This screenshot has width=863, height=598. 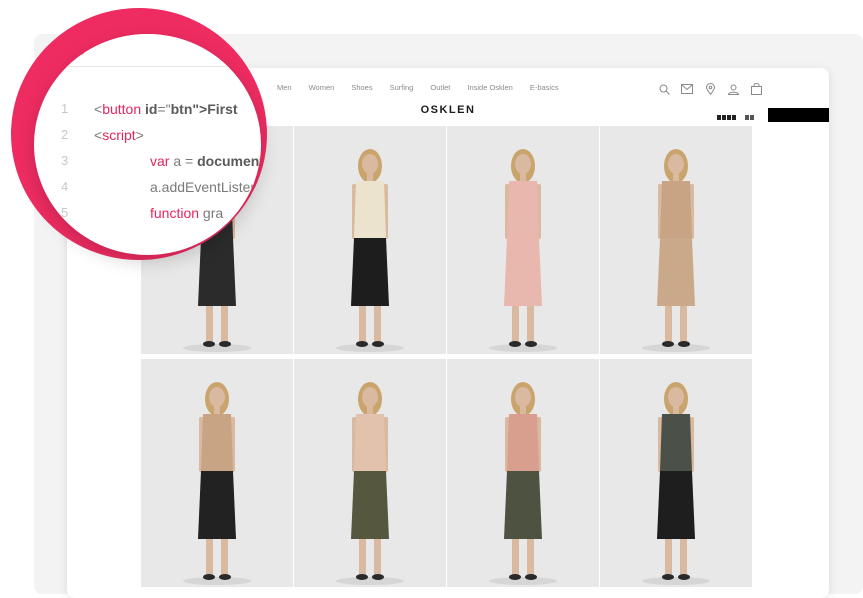 What do you see at coordinates (402, 87) in the screenshot?
I see `nav-link-surfing: Surfing` at bounding box center [402, 87].